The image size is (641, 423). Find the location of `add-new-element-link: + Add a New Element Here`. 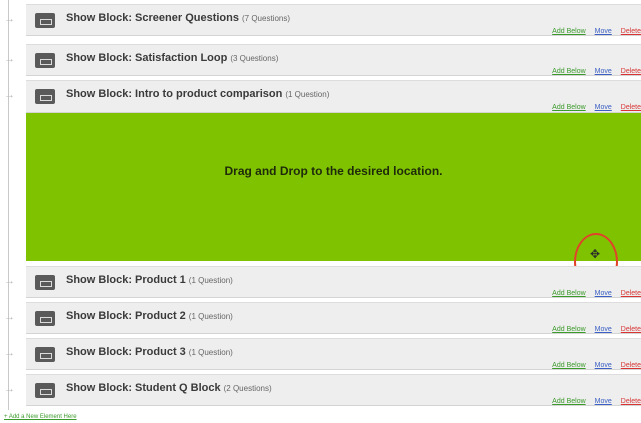

add-new-element-link: + Add a New Element Here is located at coordinates (40, 417).